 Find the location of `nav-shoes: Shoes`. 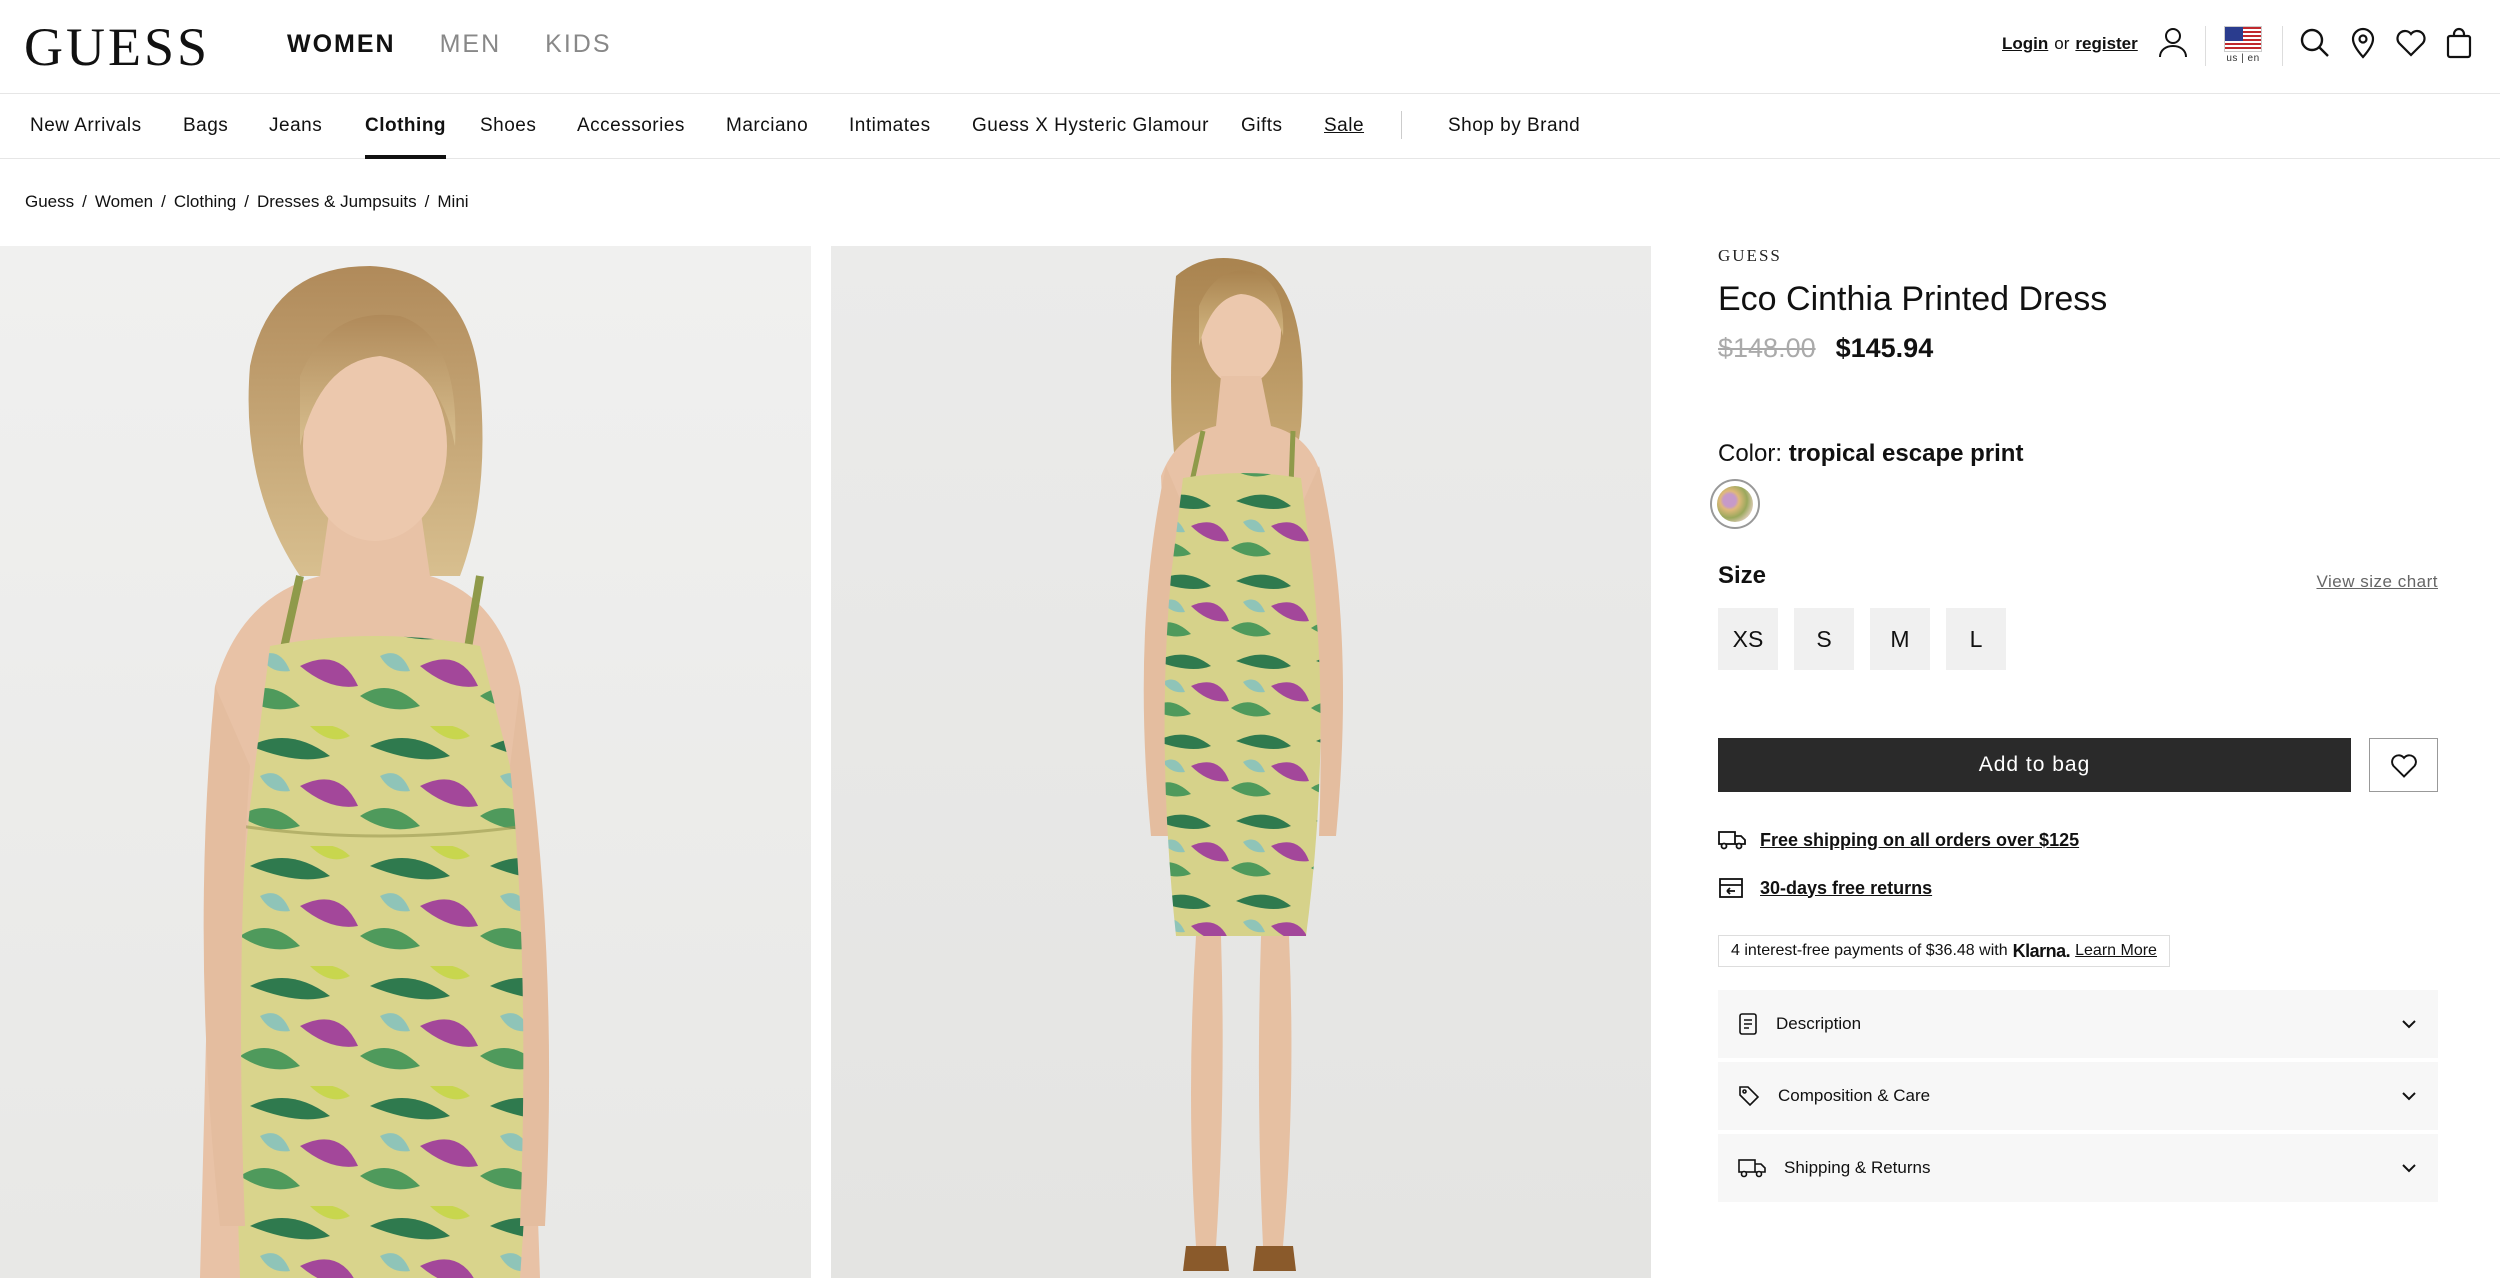

nav-shoes: Shoes is located at coordinates (508, 137).